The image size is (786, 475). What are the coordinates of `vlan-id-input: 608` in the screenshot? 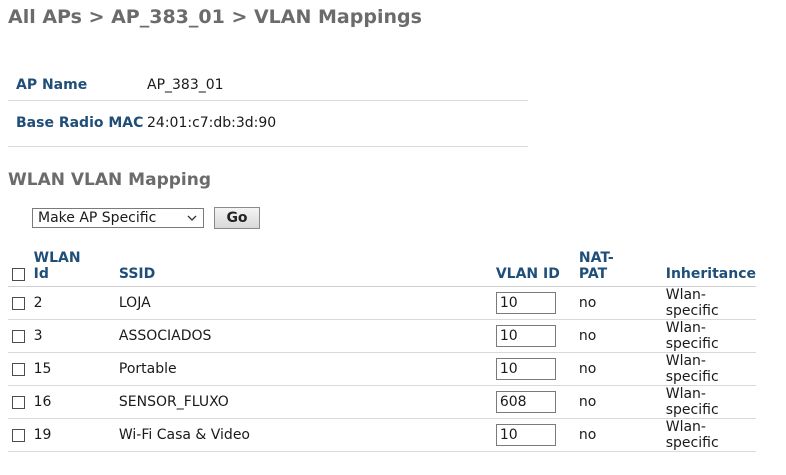 It's located at (525, 402).